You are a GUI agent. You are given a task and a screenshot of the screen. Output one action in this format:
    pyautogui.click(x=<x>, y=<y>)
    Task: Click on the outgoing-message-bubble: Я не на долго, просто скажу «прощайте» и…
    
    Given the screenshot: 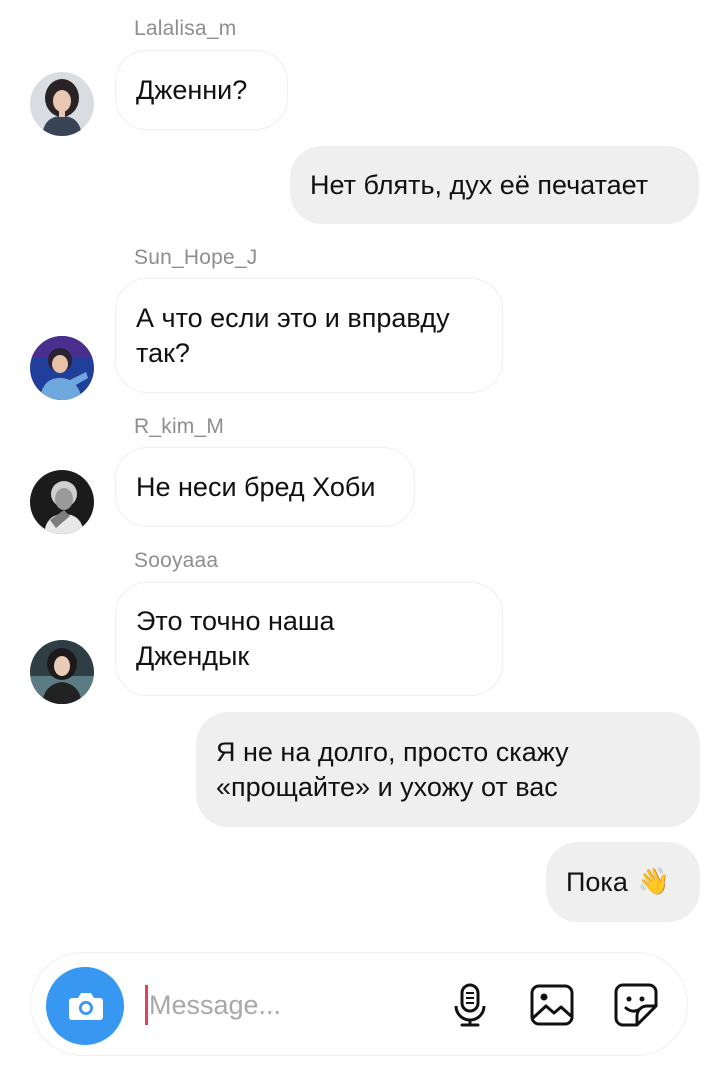 What is the action you would take?
    pyautogui.click(x=448, y=769)
    